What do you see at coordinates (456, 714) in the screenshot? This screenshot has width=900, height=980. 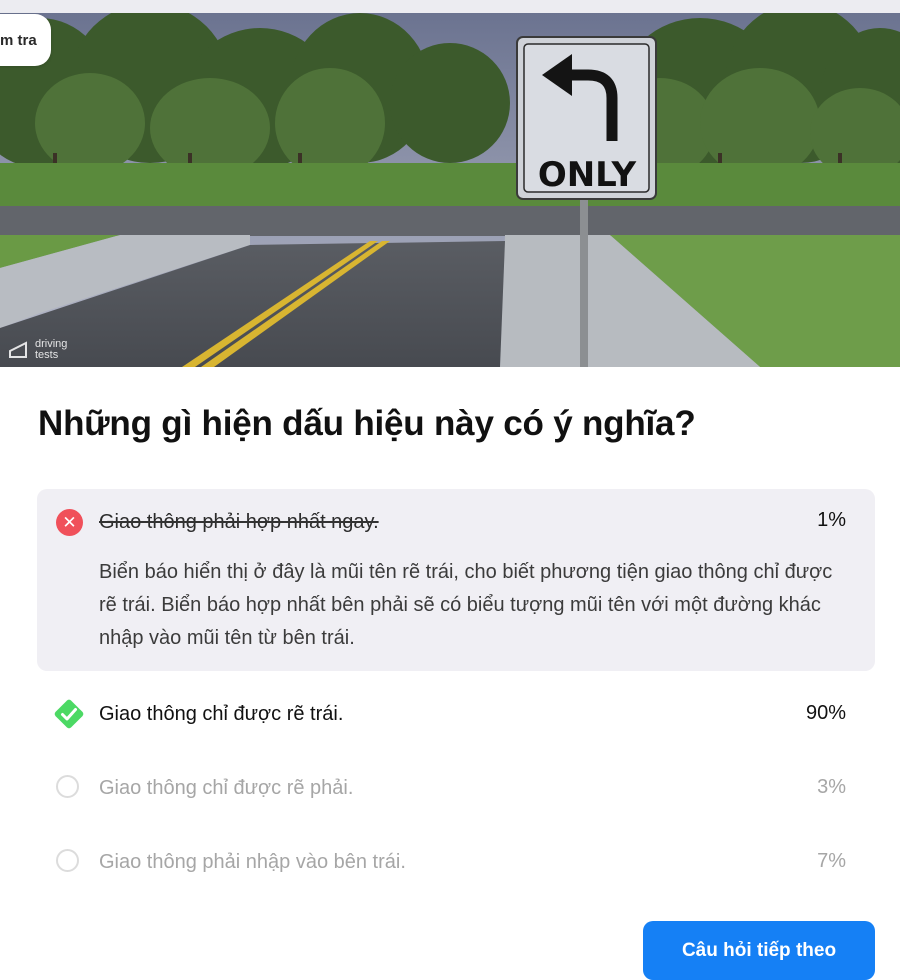 I see `answer-option-correct: Giao thông chỉ được rẽ trái. 90%` at bounding box center [456, 714].